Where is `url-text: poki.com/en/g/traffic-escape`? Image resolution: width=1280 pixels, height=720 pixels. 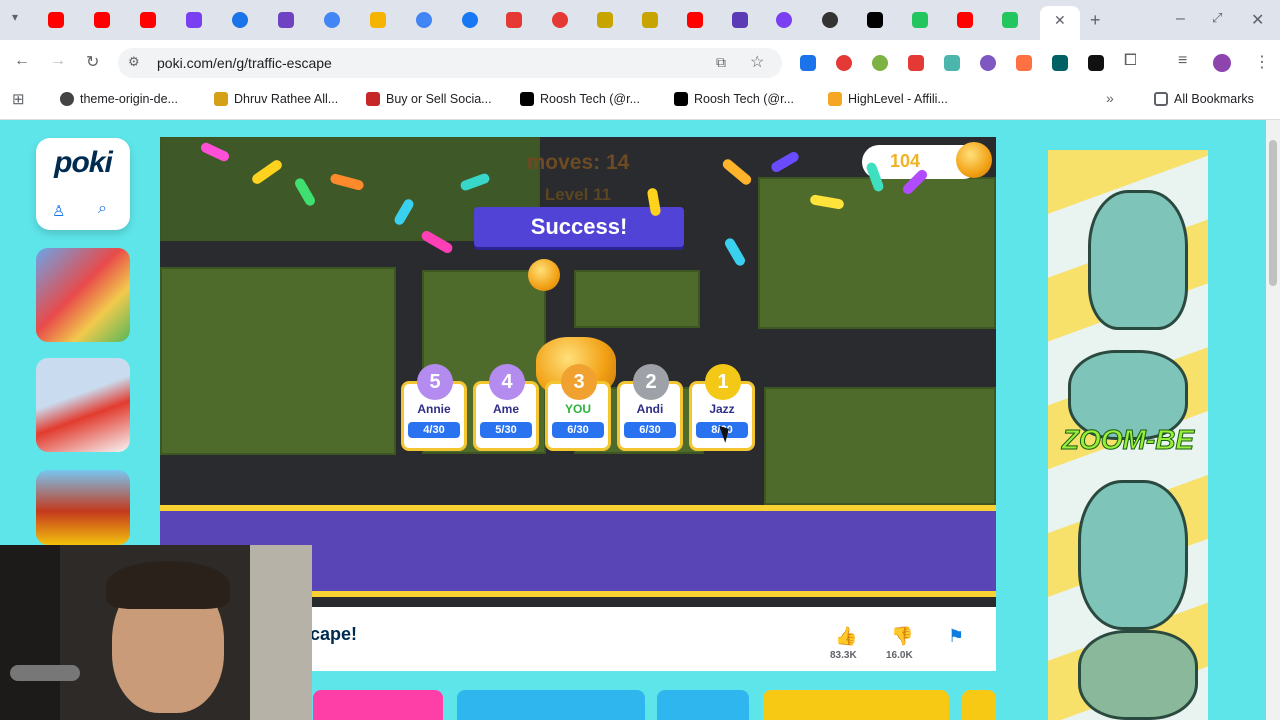 url-text: poki.com/en/g/traffic-escape is located at coordinates (244, 63).